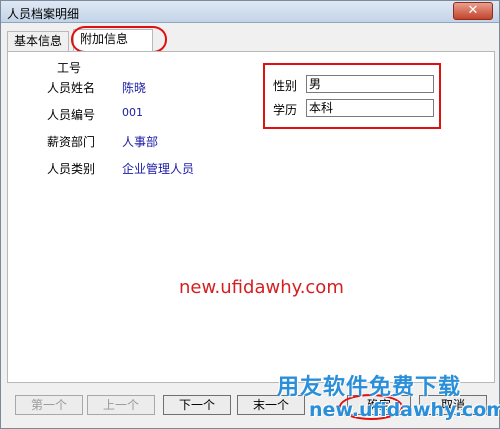 The image size is (500, 429). Describe the element at coordinates (49, 405) in the screenshot. I see `first-button: 第一个` at that location.